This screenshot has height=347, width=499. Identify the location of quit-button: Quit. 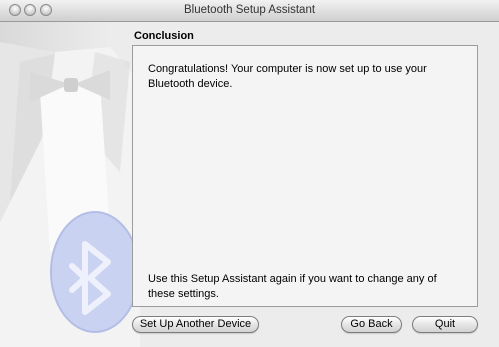
(445, 324).